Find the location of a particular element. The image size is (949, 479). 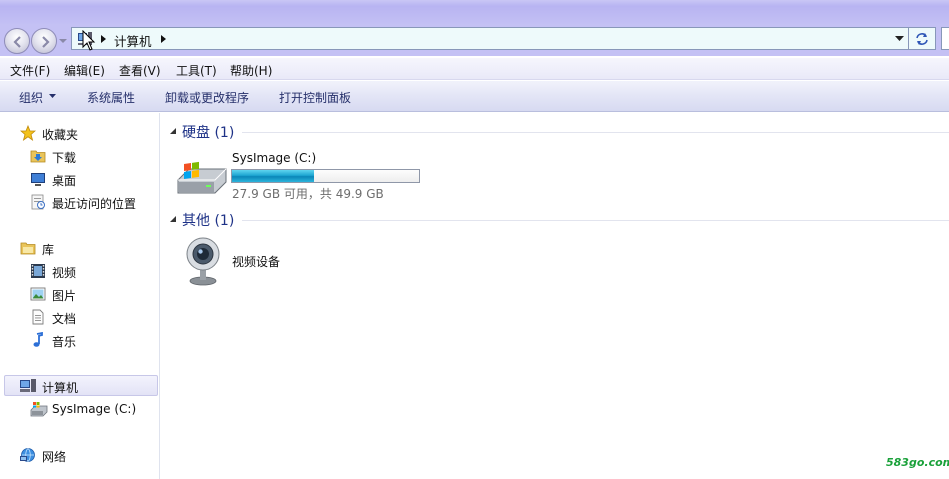

nav-favorites-label: 收藏夹 is located at coordinates (60, 135).